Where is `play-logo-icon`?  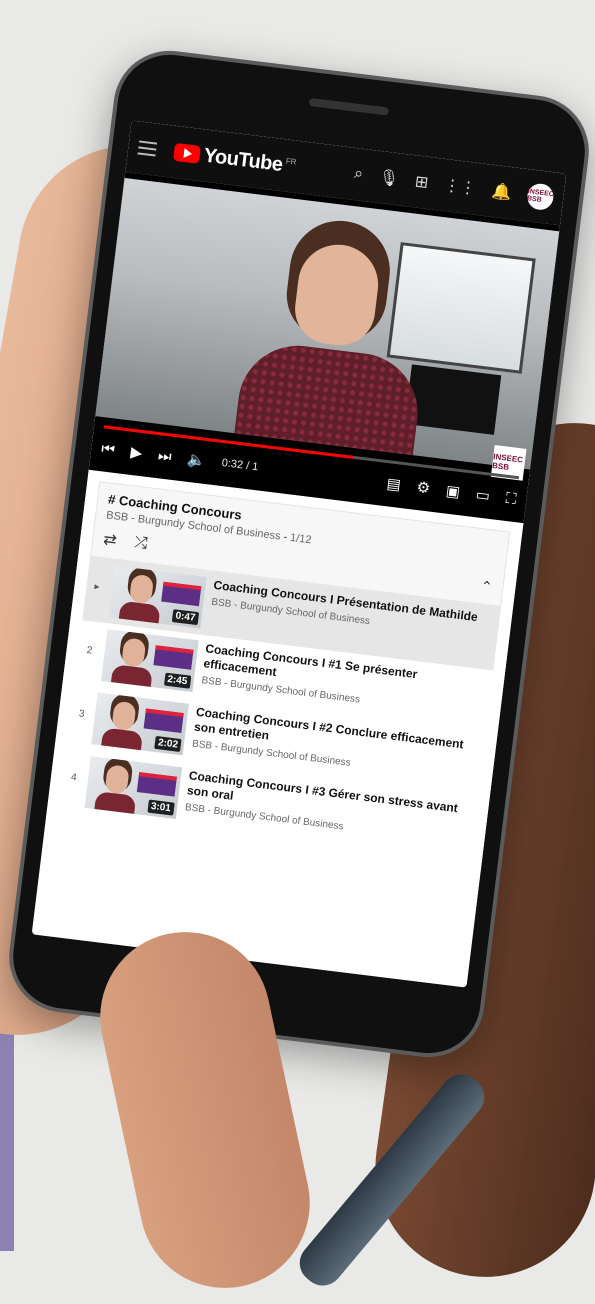 play-logo-icon is located at coordinates (186, 153).